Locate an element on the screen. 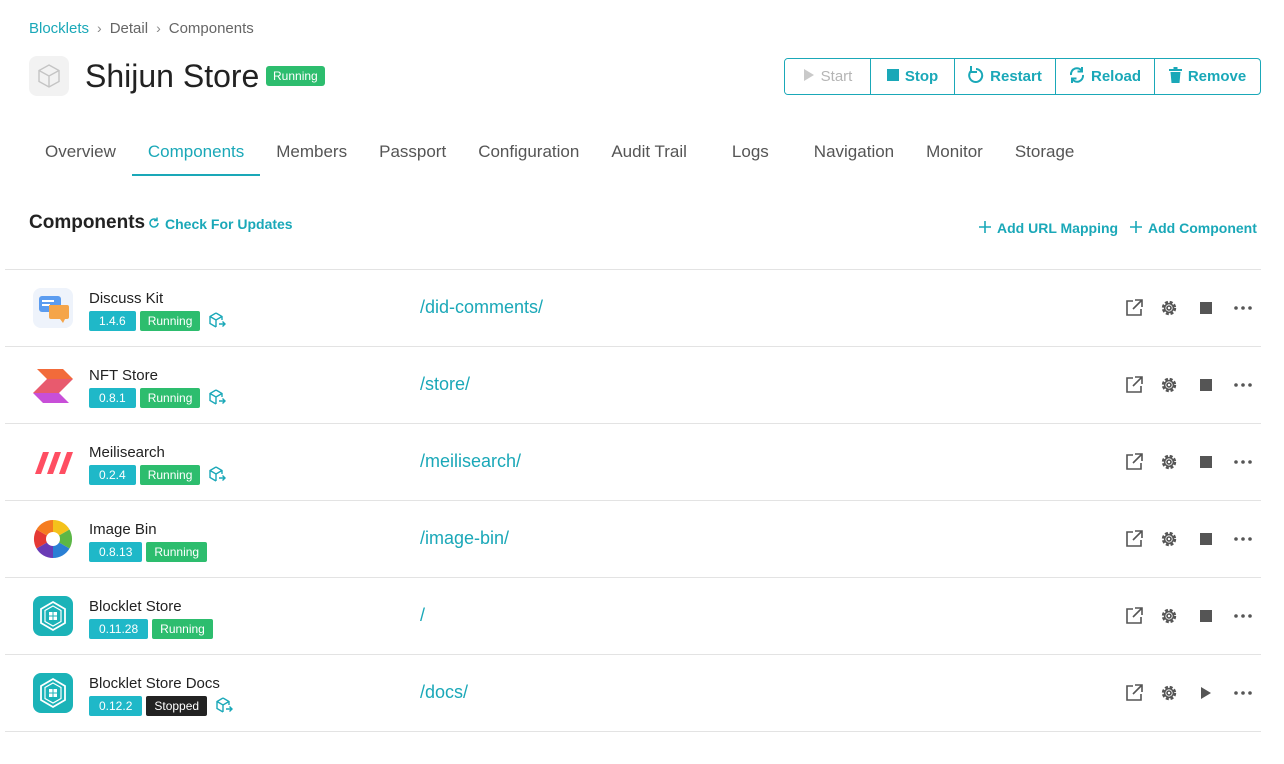 The width and height of the screenshot is (1284, 764). blocklet-store-docs-logo is located at coordinates (53, 693).